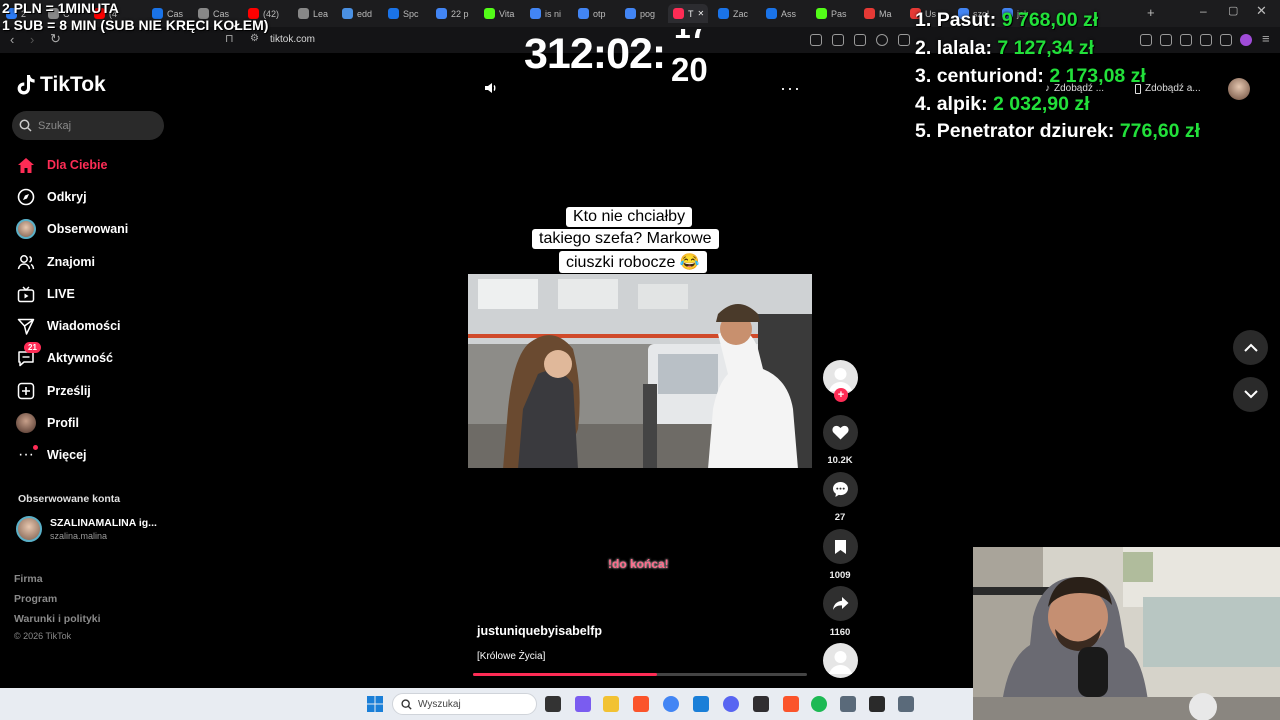  What do you see at coordinates (671, 704) in the screenshot?
I see `chrome-icon` at bounding box center [671, 704].